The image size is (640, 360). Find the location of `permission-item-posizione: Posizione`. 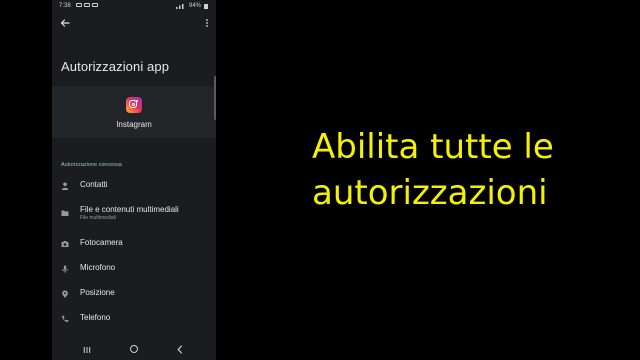

permission-item-posizione: Posizione is located at coordinates (134, 297).